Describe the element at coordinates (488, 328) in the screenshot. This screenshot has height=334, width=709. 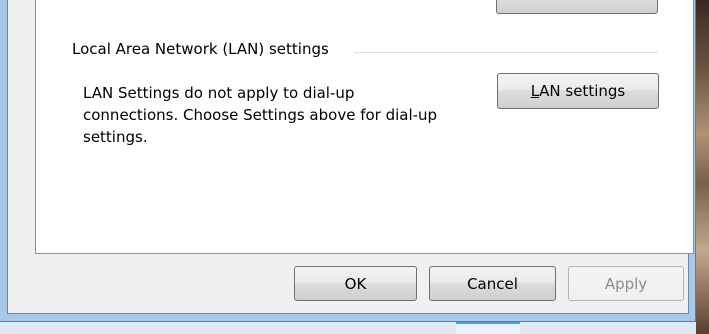
I see `taskbar-item-highlight` at that location.